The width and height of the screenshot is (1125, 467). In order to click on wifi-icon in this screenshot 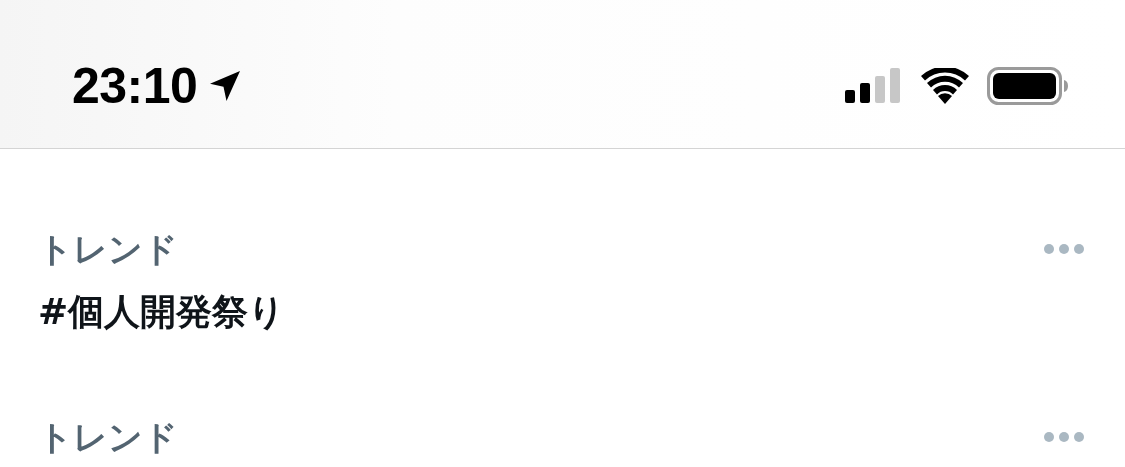, I will do `click(945, 86)`.